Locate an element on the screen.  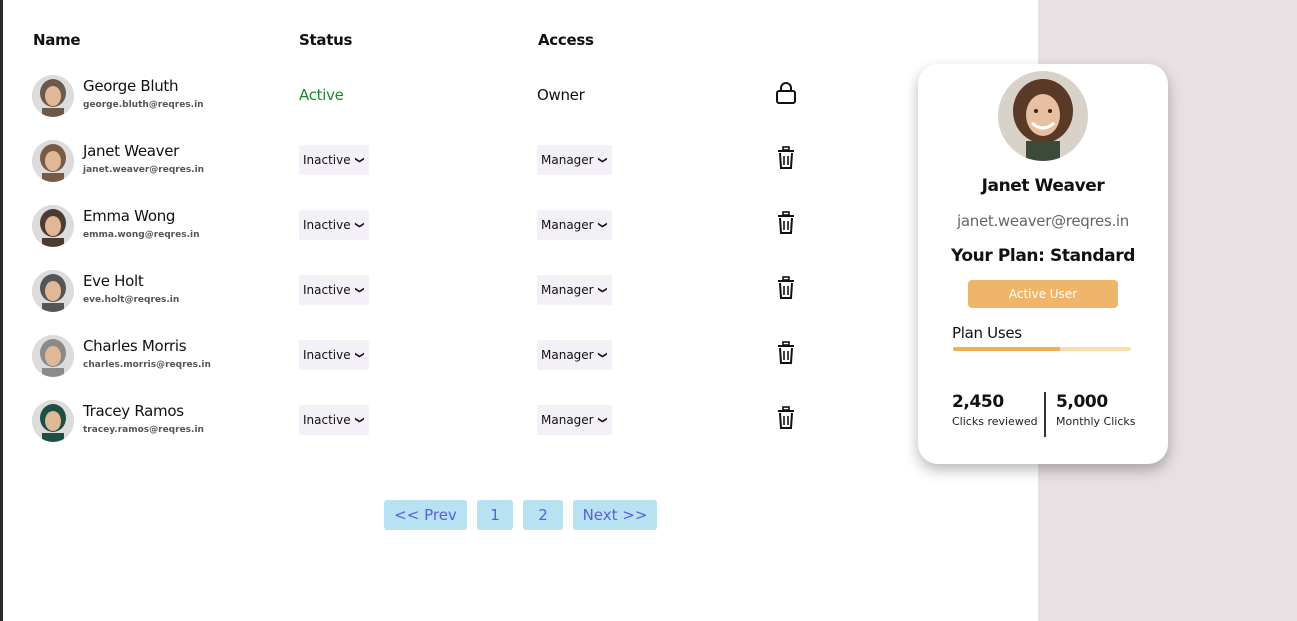
page-1-button: 1 is located at coordinates (495, 515).